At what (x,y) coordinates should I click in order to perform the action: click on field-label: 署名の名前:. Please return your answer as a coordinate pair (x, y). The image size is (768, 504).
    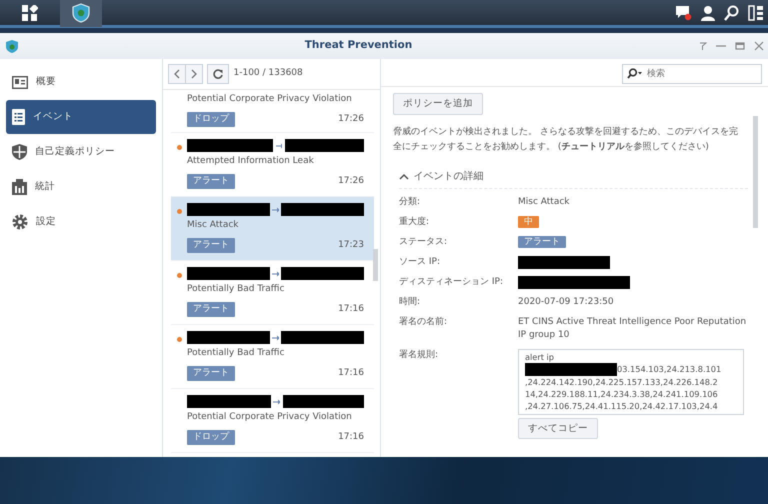
    Looking at the image, I should click on (423, 323).